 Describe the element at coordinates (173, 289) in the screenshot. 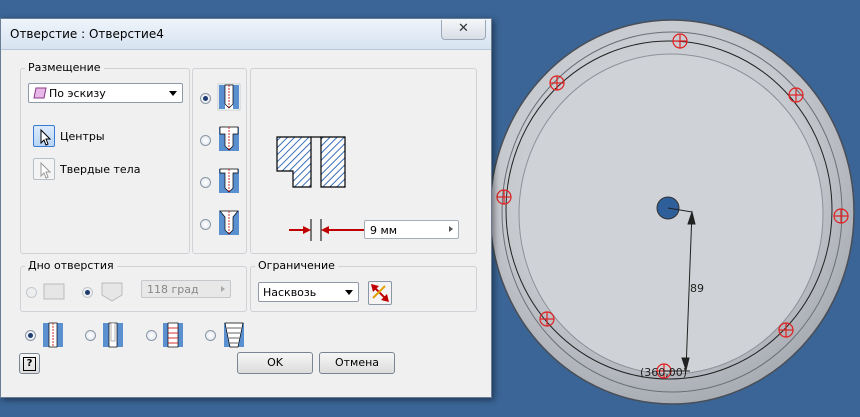

I see `bottom-angle-value: 118 град` at that location.